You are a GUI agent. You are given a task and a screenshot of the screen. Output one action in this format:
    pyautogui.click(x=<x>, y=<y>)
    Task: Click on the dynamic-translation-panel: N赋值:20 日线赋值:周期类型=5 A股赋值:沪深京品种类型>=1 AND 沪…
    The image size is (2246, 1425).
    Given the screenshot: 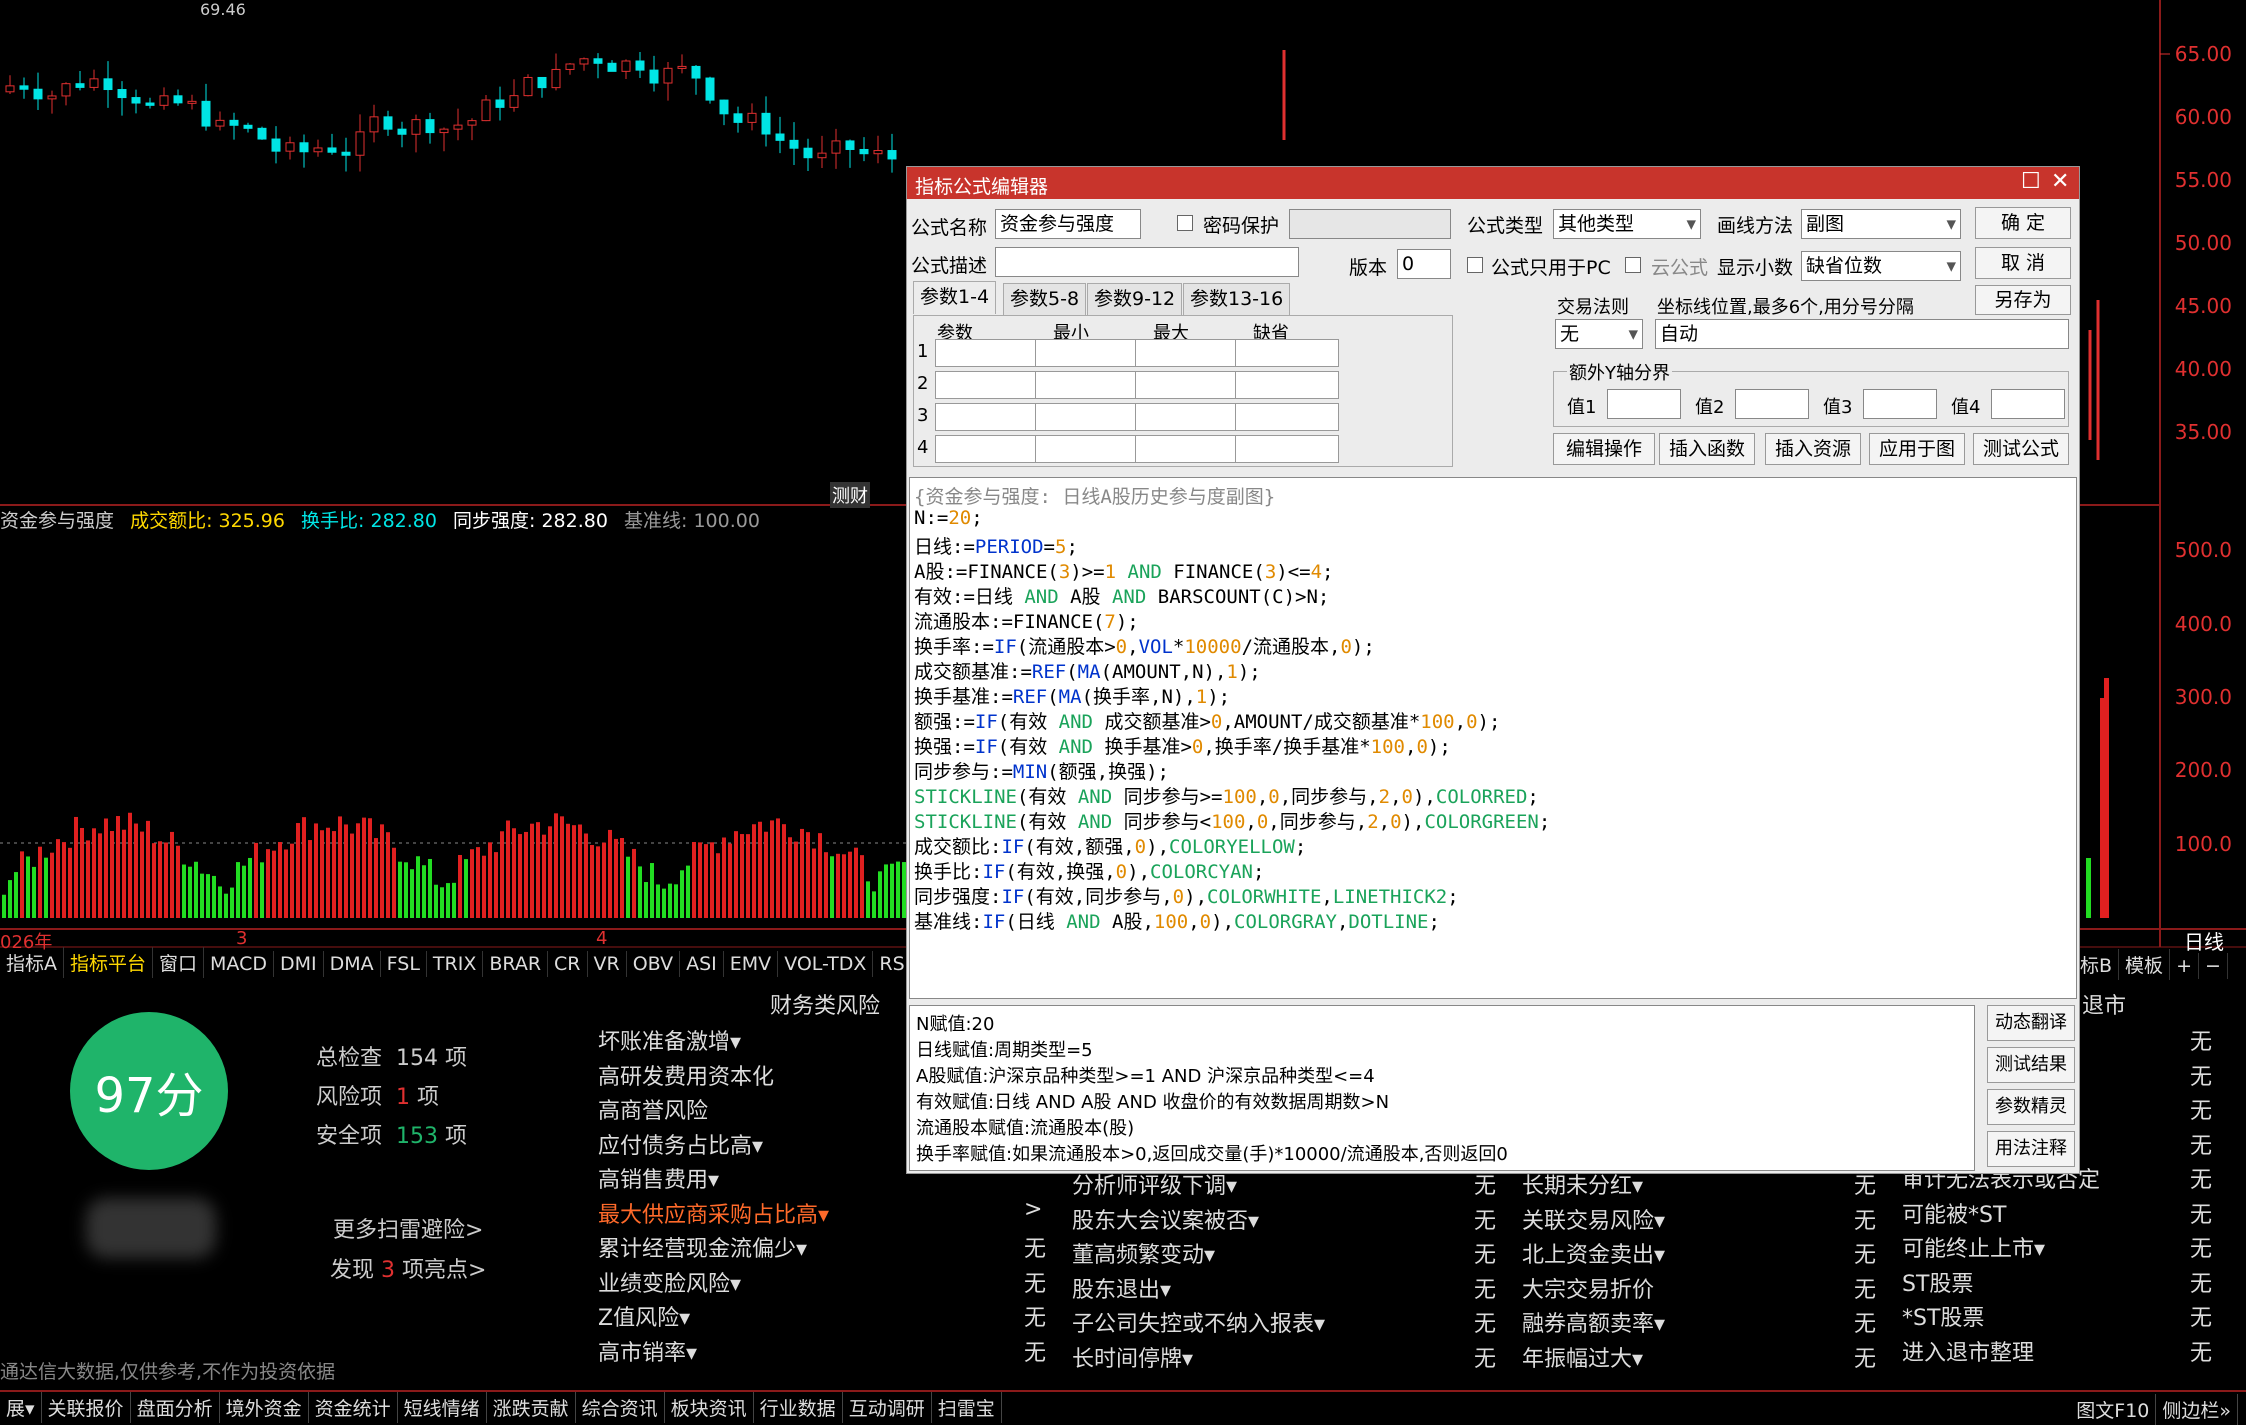 What is the action you would take?
    pyautogui.click(x=1442, y=1088)
    